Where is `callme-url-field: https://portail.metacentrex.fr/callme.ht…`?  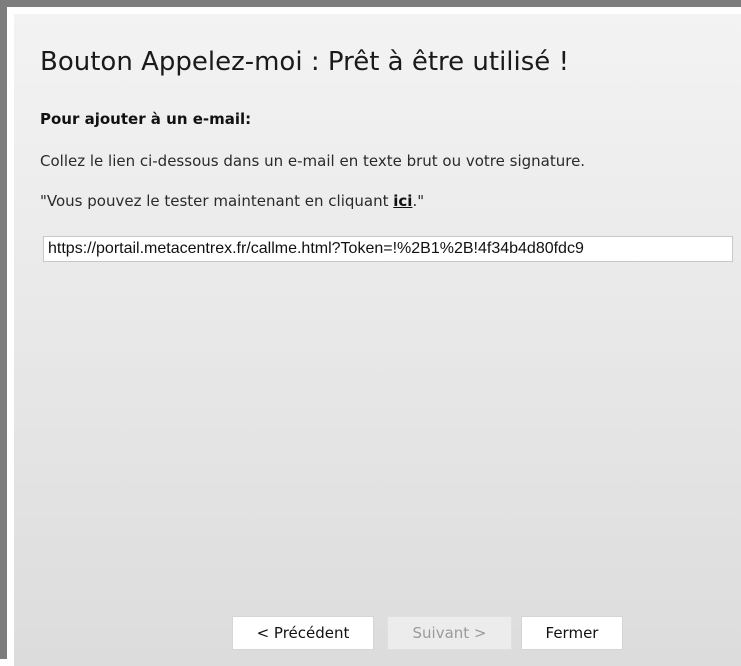
callme-url-field: https://portail.metacentrex.fr/callme.ht… is located at coordinates (388, 249).